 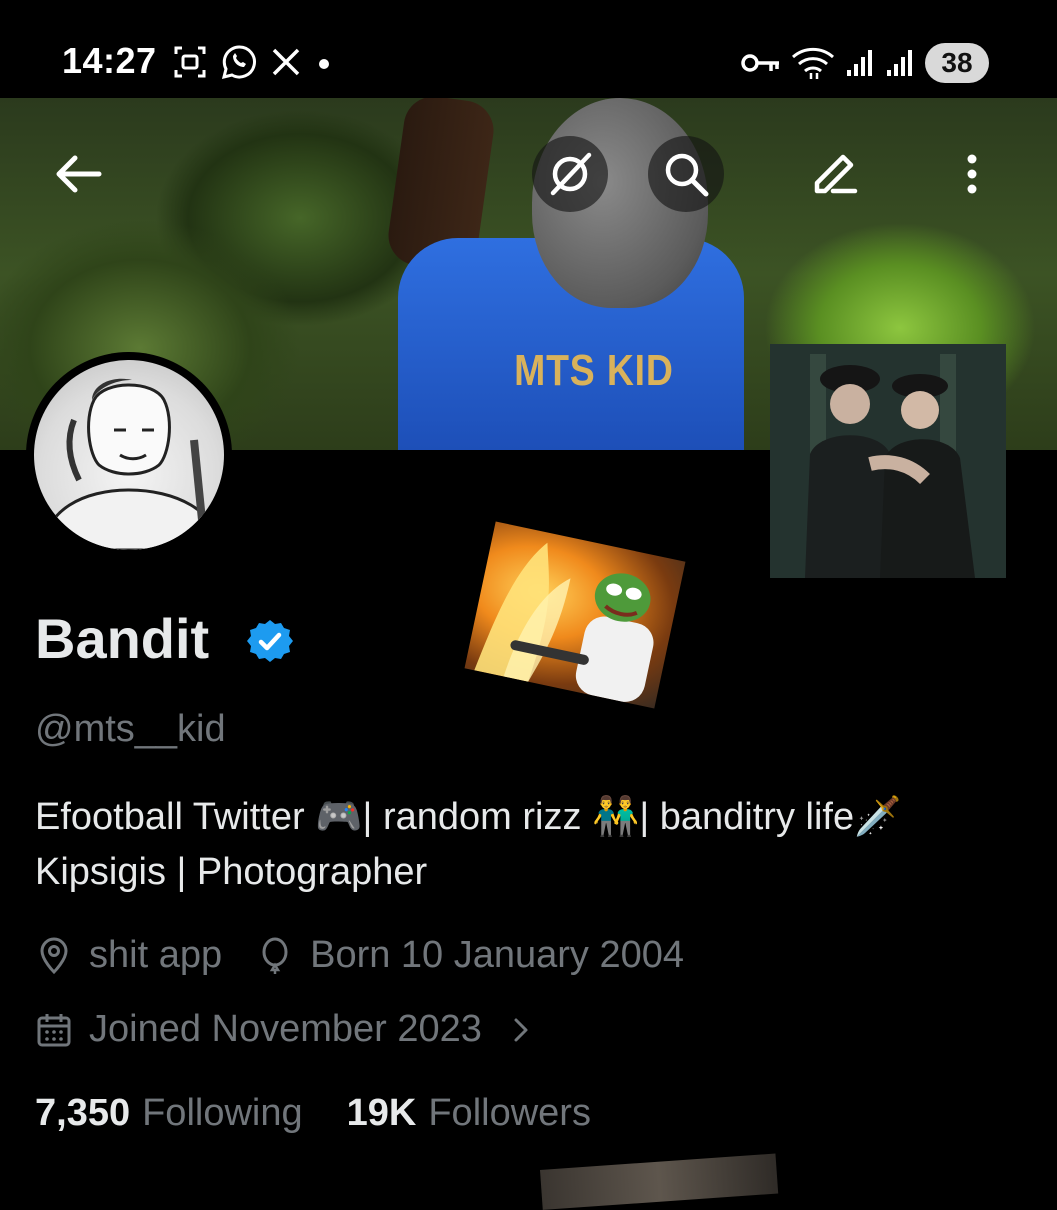 I want to click on status-time: 14:27, so click(x=109, y=60).